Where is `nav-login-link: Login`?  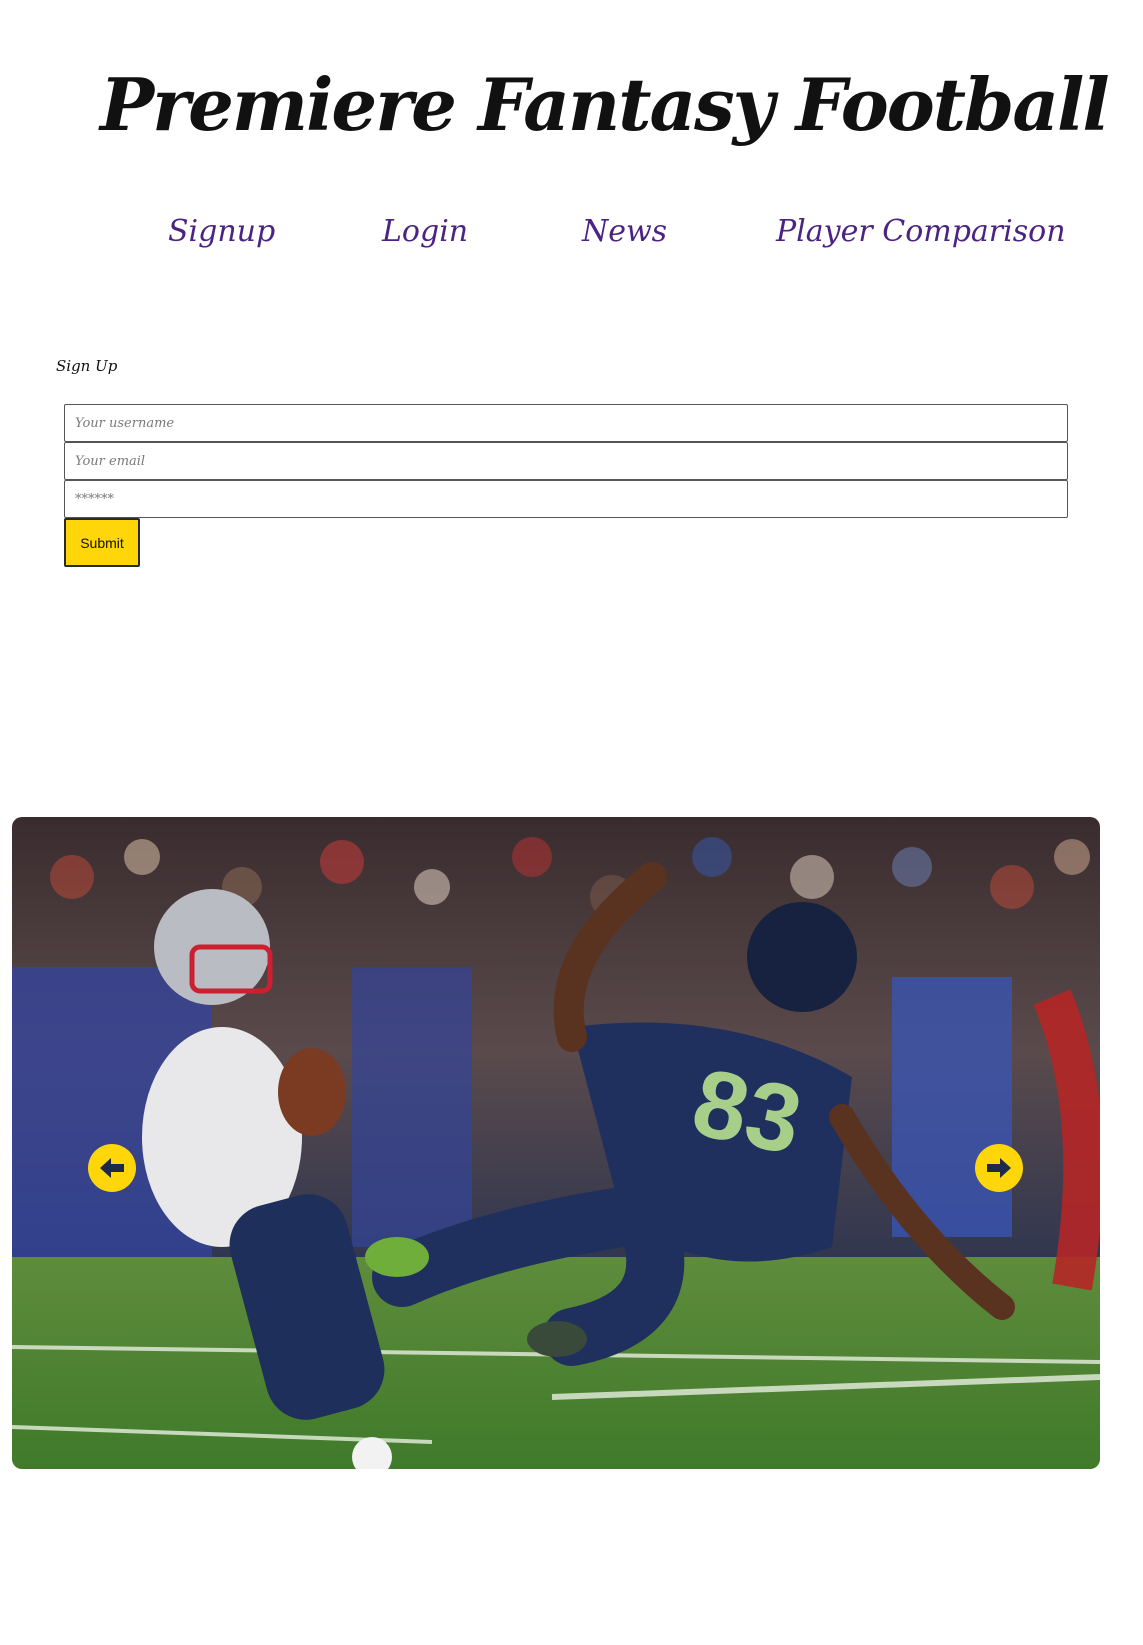 nav-login-link: Login is located at coordinates (425, 231).